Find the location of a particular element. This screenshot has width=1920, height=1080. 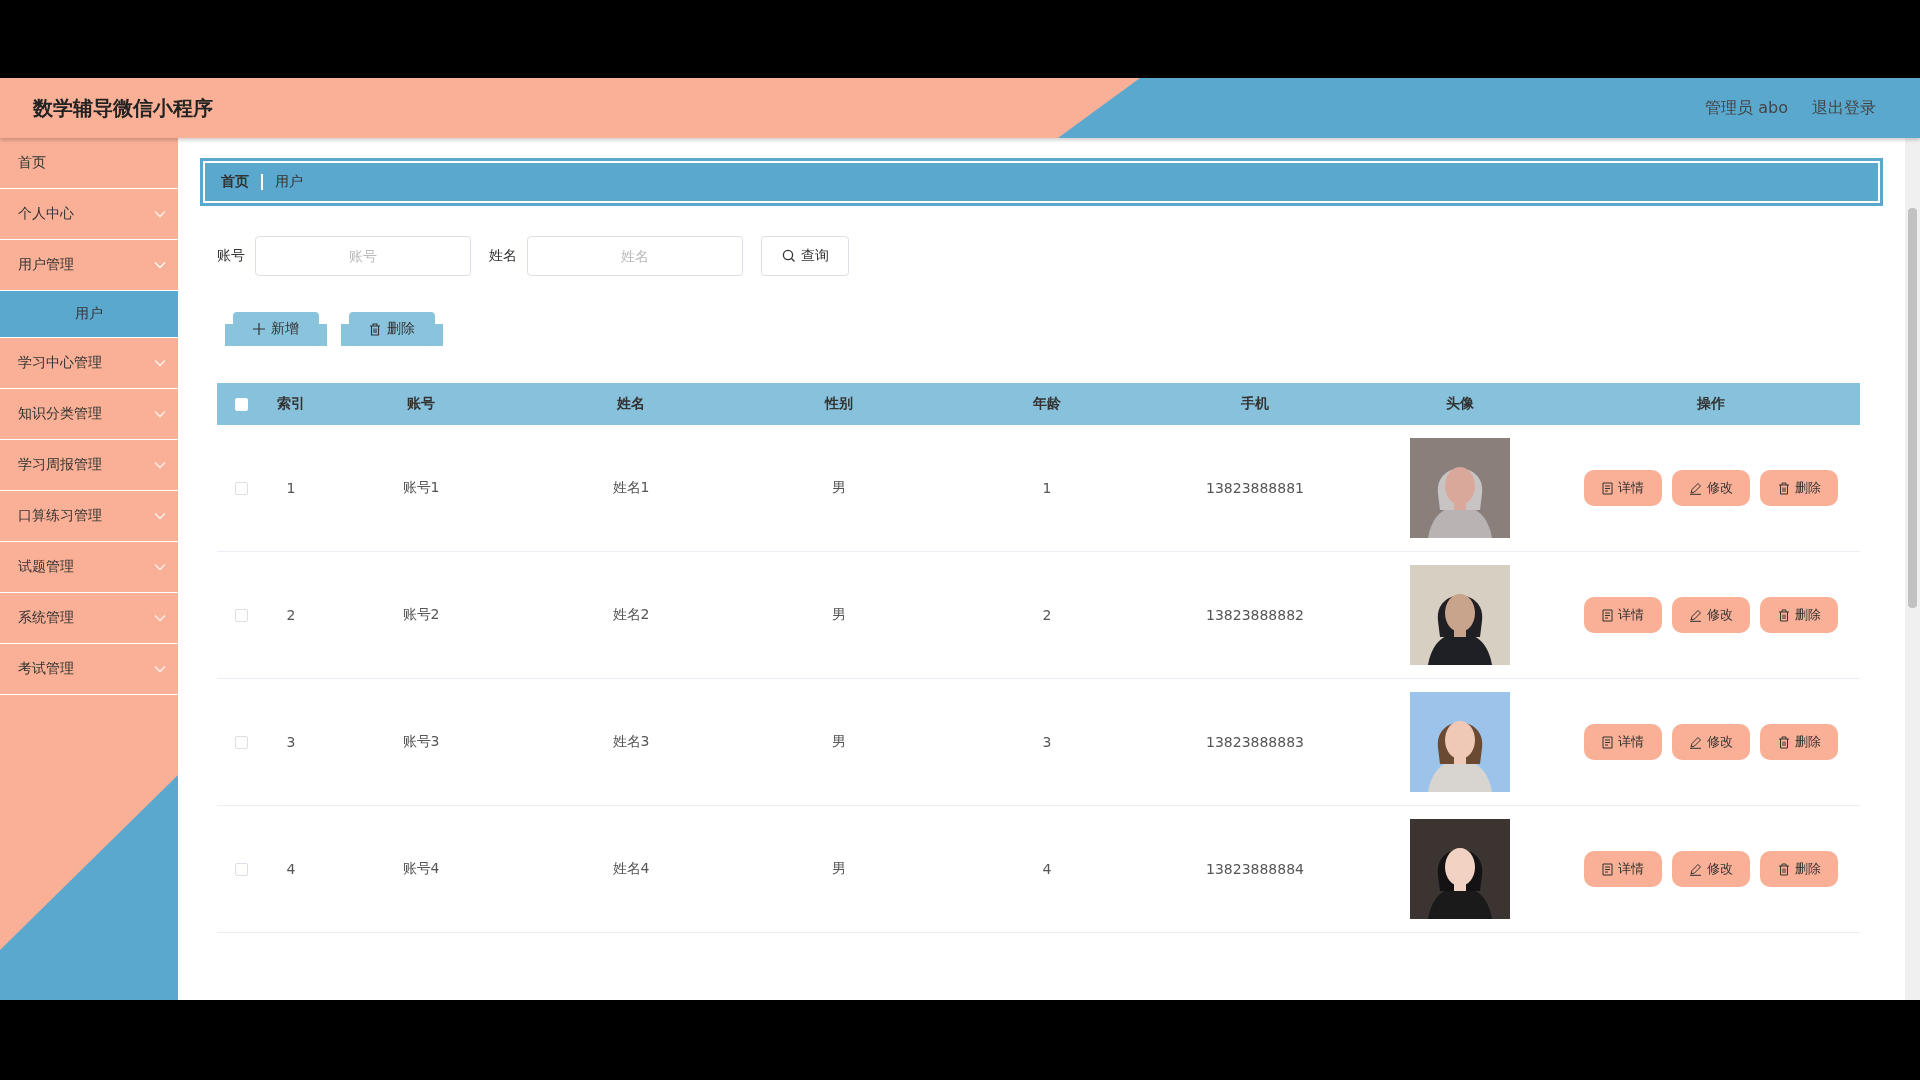

sidebar-subitem: 用户 is located at coordinates (89, 314).